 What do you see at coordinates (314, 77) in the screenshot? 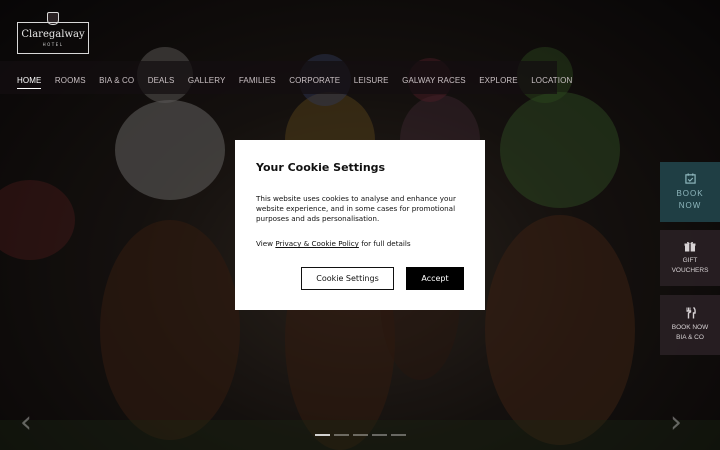
I see `nav-item-corporate: CORPORATE` at bounding box center [314, 77].